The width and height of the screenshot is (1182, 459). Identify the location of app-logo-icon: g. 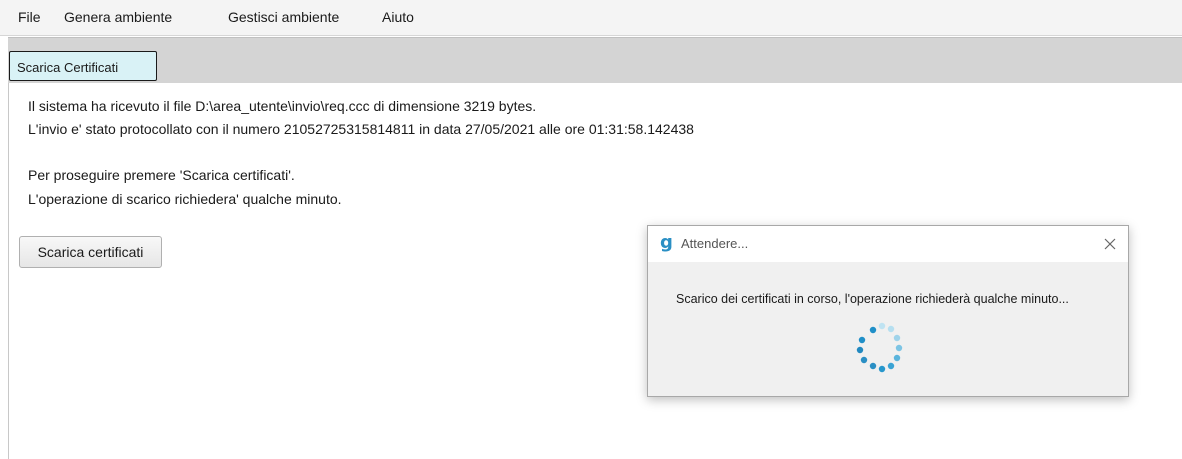
(666, 242).